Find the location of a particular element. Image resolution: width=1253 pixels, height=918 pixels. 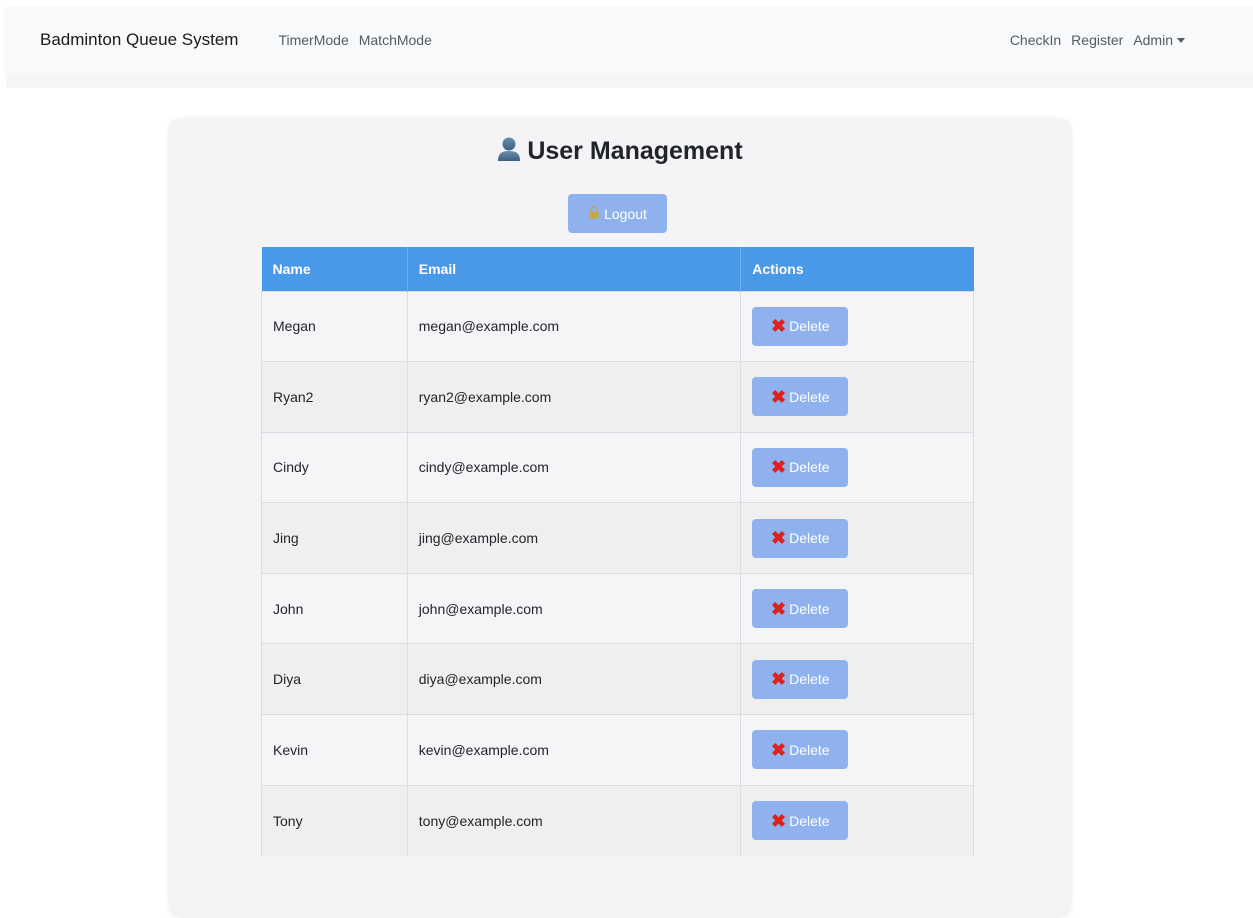

user-email: megan@example.com is located at coordinates (574, 326).